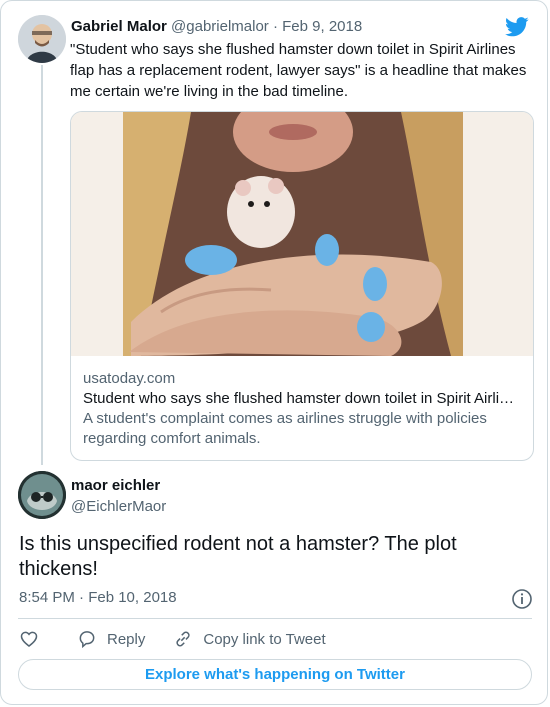  I want to click on heart-icon, so click(29, 639).